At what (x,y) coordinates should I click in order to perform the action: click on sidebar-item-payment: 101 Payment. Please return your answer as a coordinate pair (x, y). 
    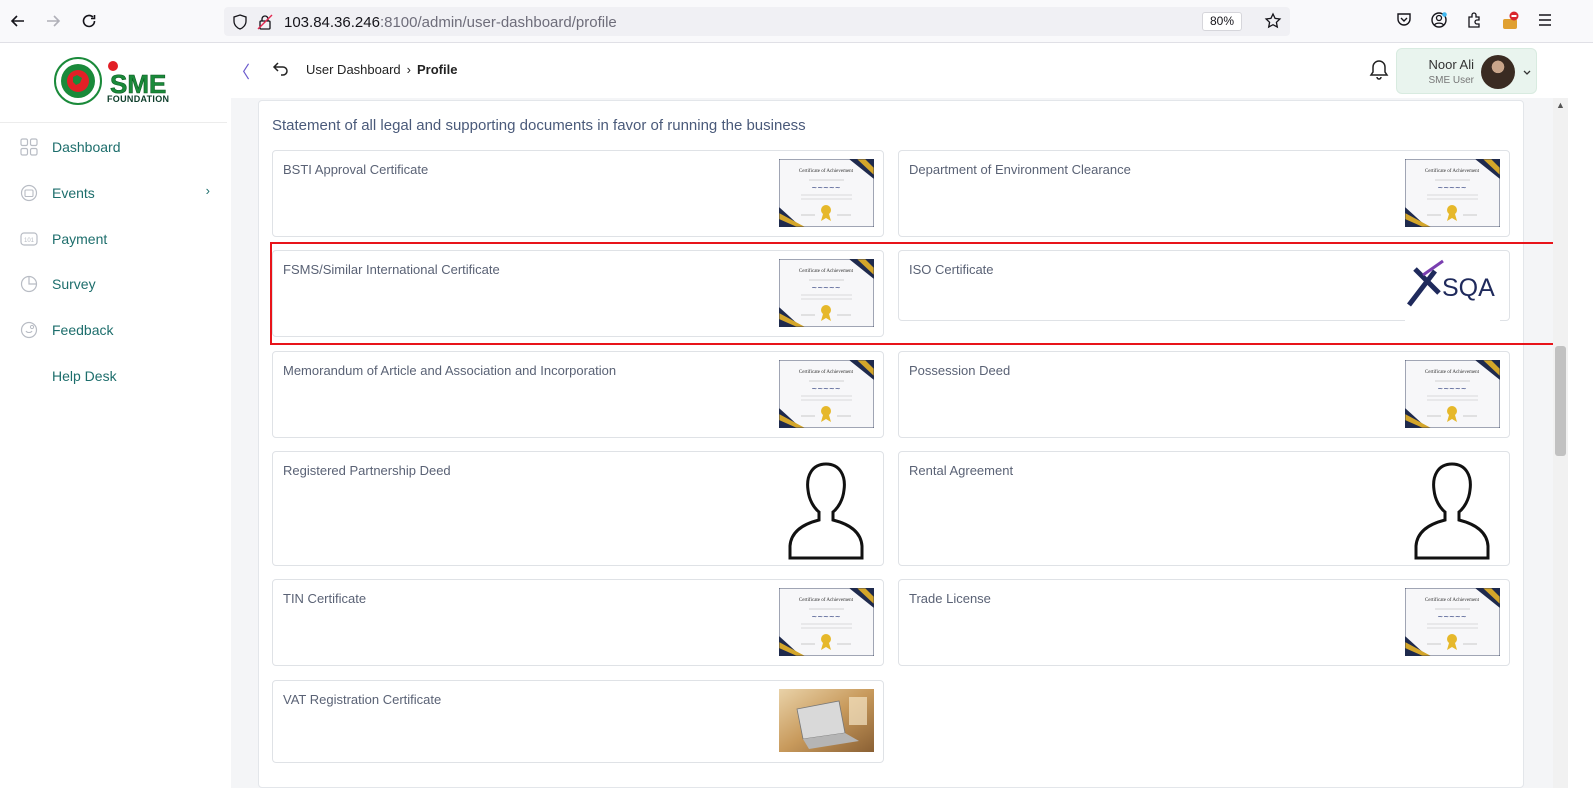
    Looking at the image, I should click on (63, 239).